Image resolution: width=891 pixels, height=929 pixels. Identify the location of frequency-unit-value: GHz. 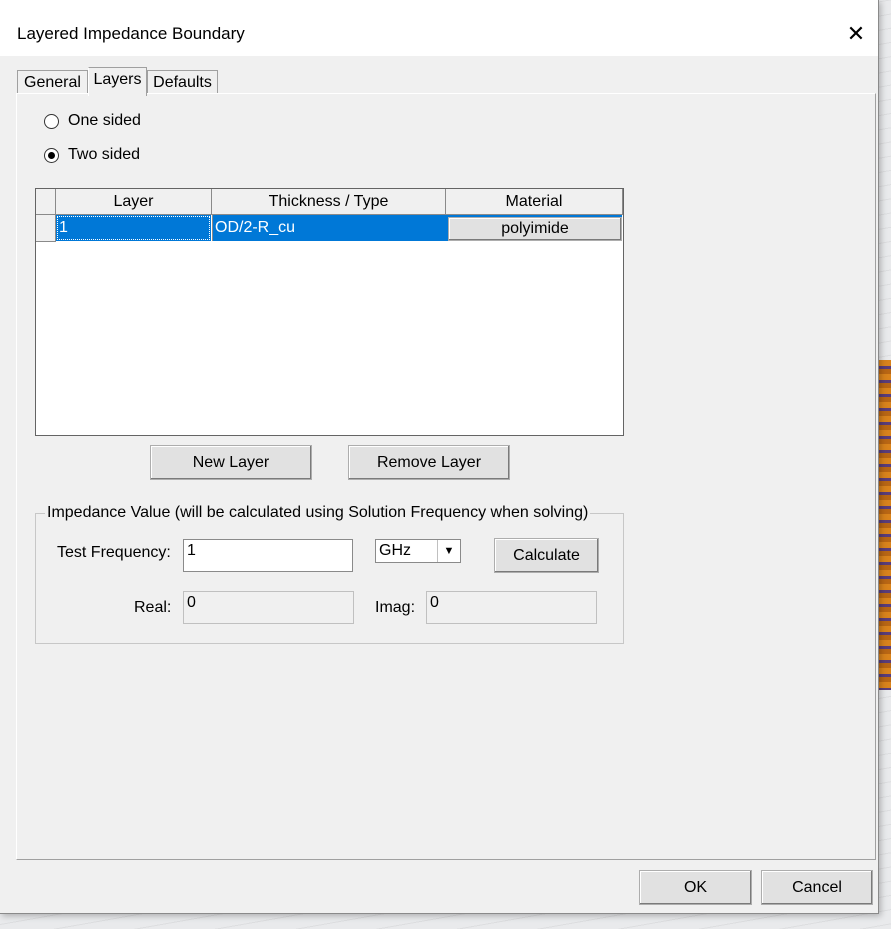
(395, 550).